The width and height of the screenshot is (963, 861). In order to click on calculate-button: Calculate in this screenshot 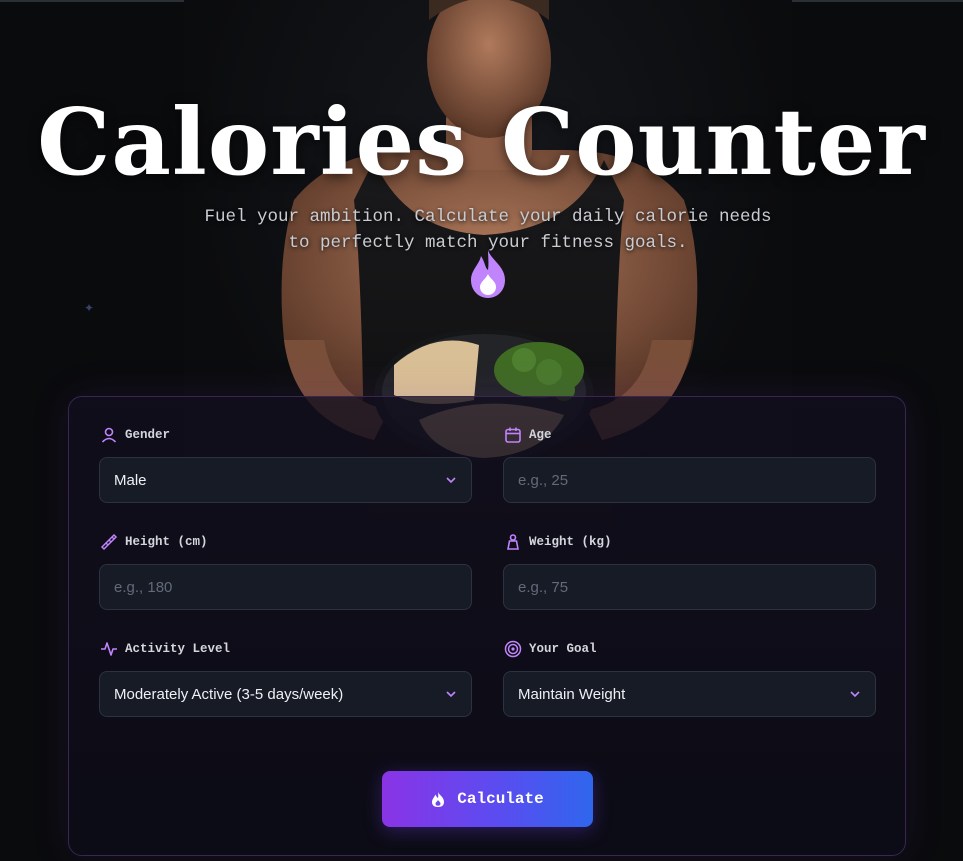, I will do `click(487, 799)`.